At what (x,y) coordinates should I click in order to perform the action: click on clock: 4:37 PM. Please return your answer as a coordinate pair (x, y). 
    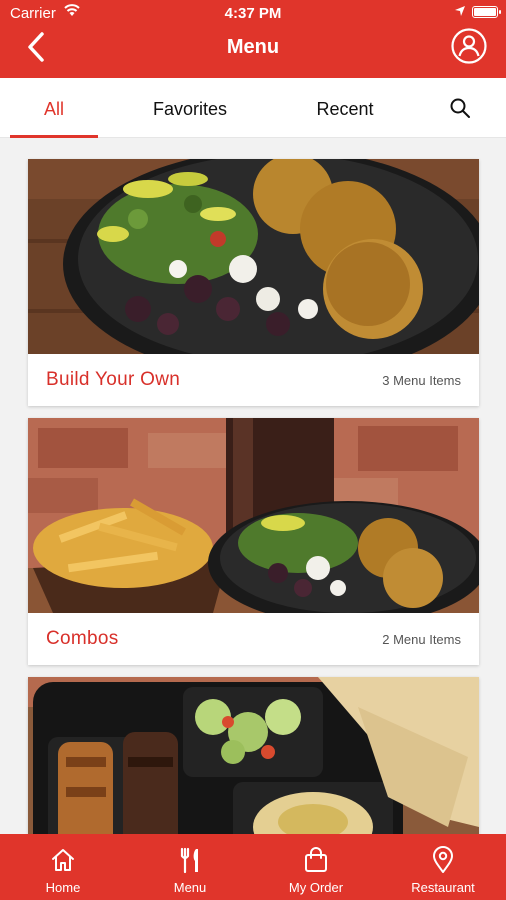
    Looking at the image, I should click on (253, 13).